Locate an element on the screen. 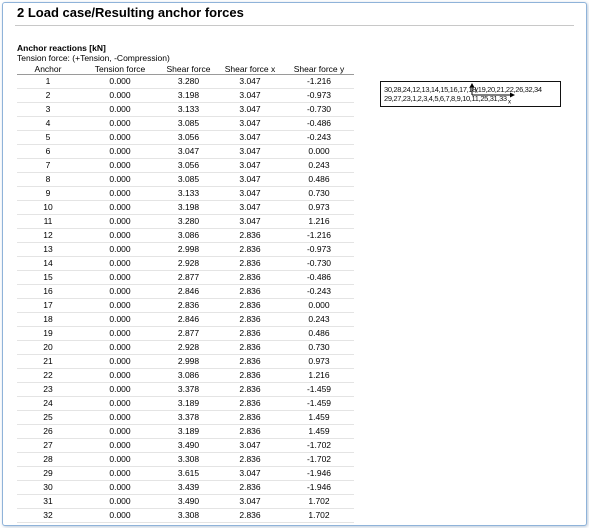 Image resolution: width=589 pixels, height=528 pixels. cell-shear-force: 3.490 is located at coordinates (188, 501).